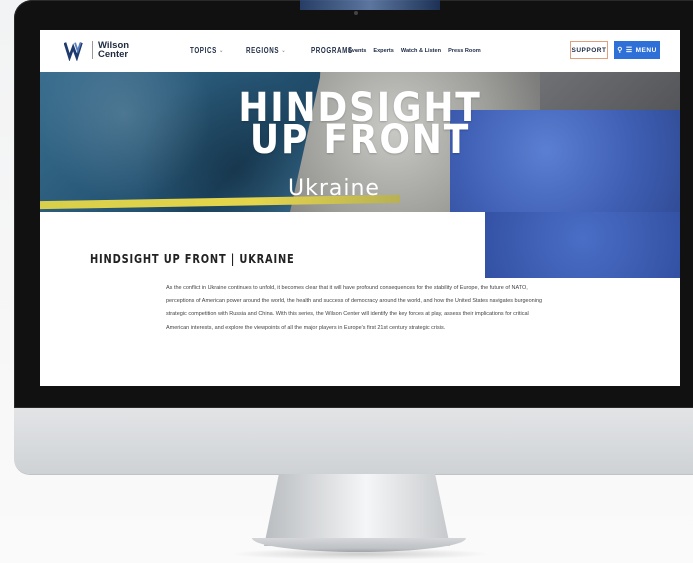 Image resolution: width=693 pixels, height=563 pixels. Describe the element at coordinates (203, 50) in the screenshot. I see `nav-topics-label: TOPICS` at that location.